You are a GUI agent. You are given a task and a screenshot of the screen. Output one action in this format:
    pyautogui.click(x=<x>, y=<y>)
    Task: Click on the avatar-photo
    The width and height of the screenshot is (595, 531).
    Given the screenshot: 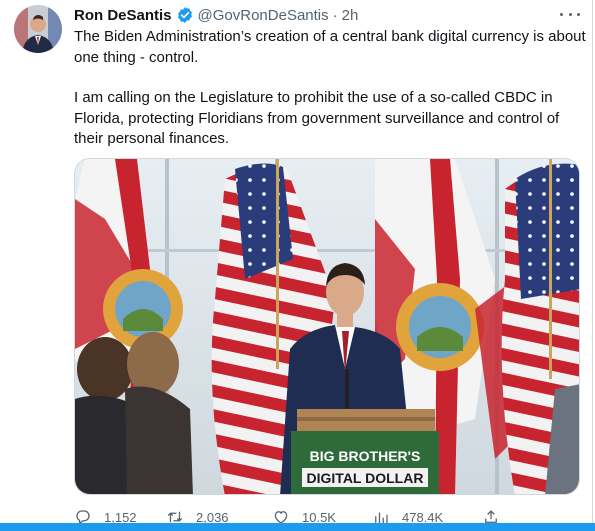 What is the action you would take?
    pyautogui.click(x=38, y=29)
    